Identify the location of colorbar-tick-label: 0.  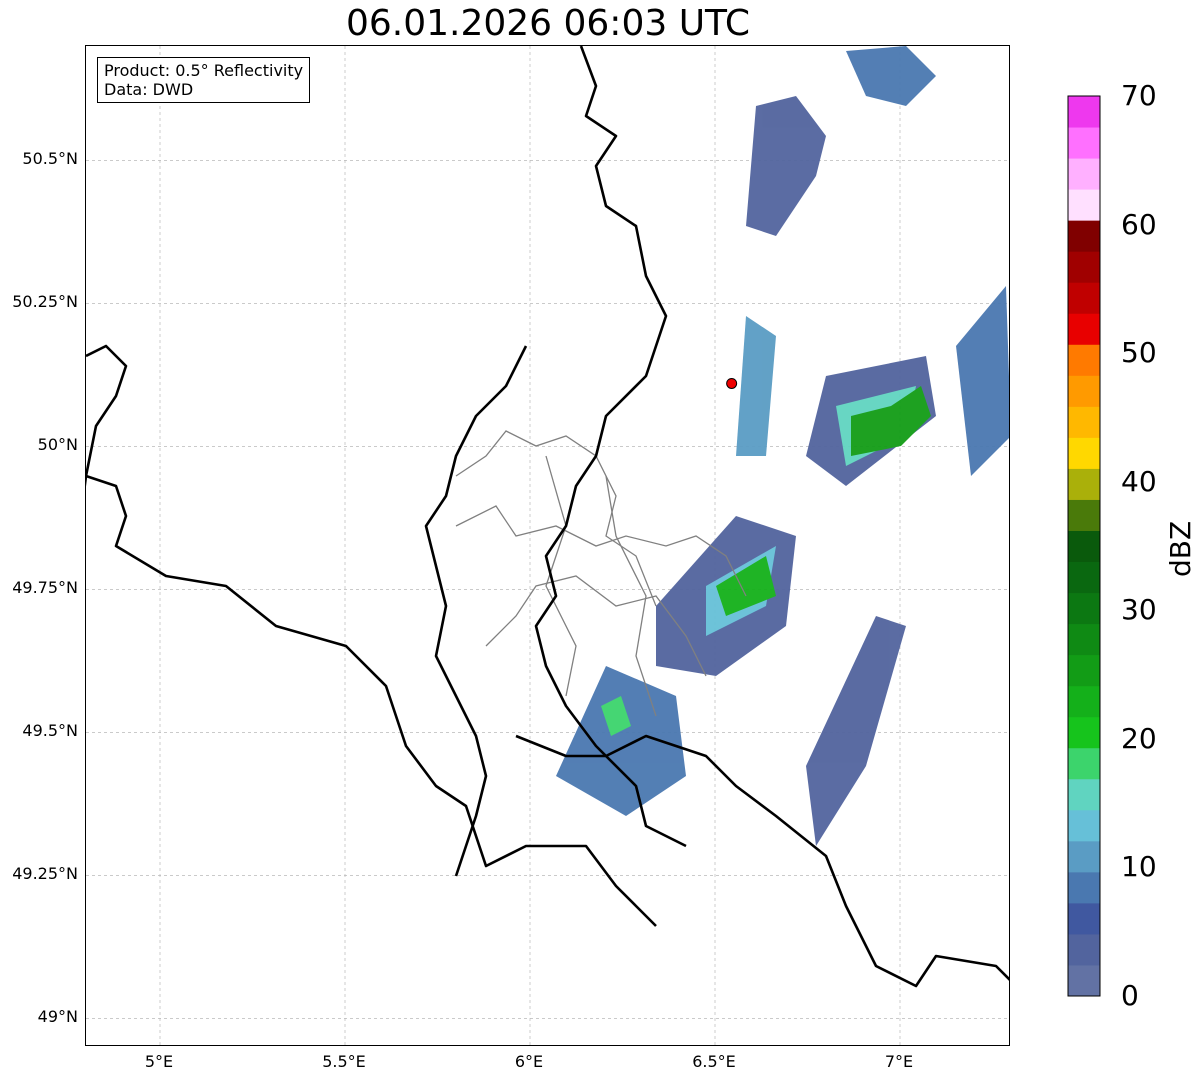
(1130, 995).